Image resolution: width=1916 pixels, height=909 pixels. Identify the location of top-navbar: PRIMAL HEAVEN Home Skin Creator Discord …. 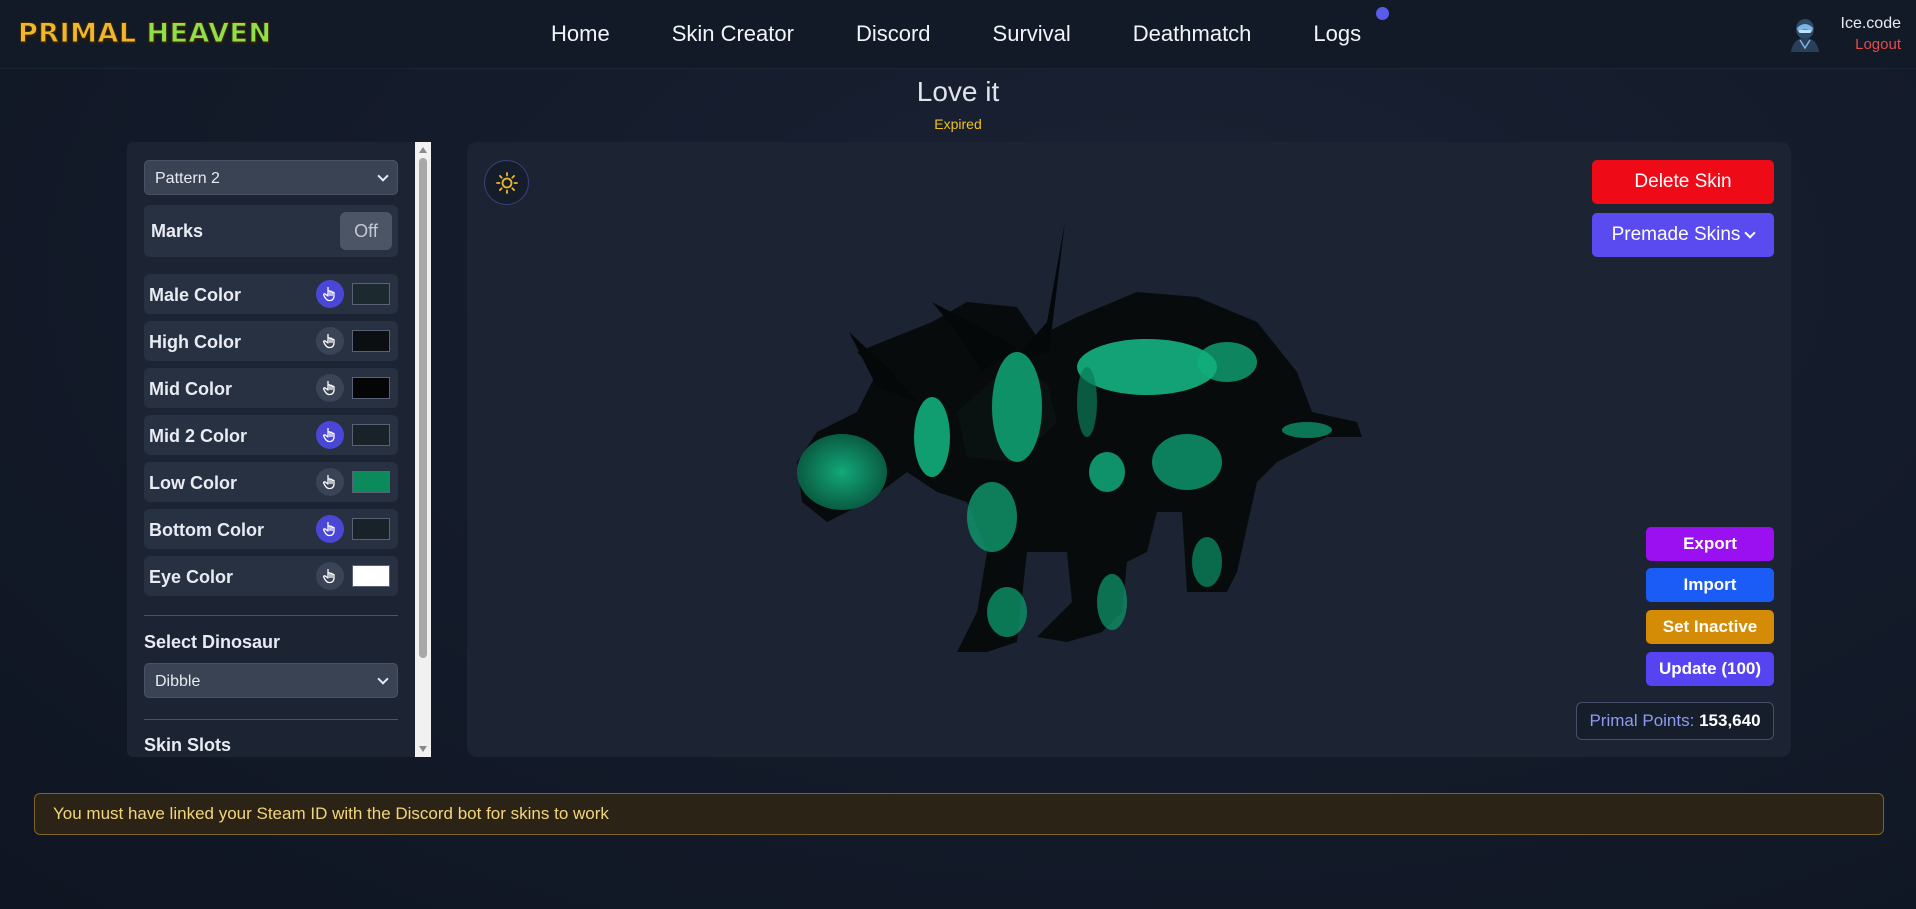
(958, 34).